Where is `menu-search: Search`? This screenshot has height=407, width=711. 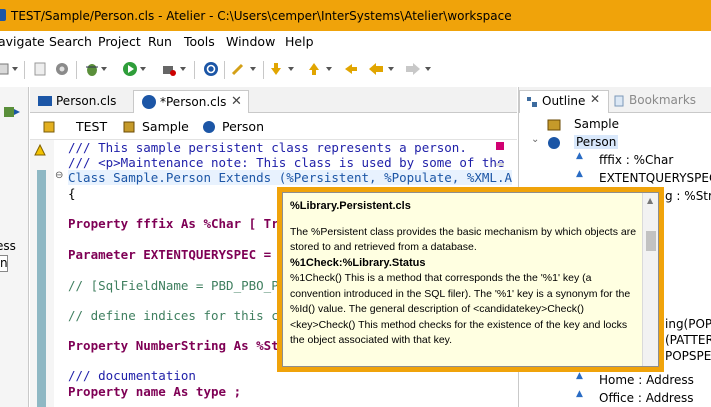 menu-search: Search is located at coordinates (70, 41).